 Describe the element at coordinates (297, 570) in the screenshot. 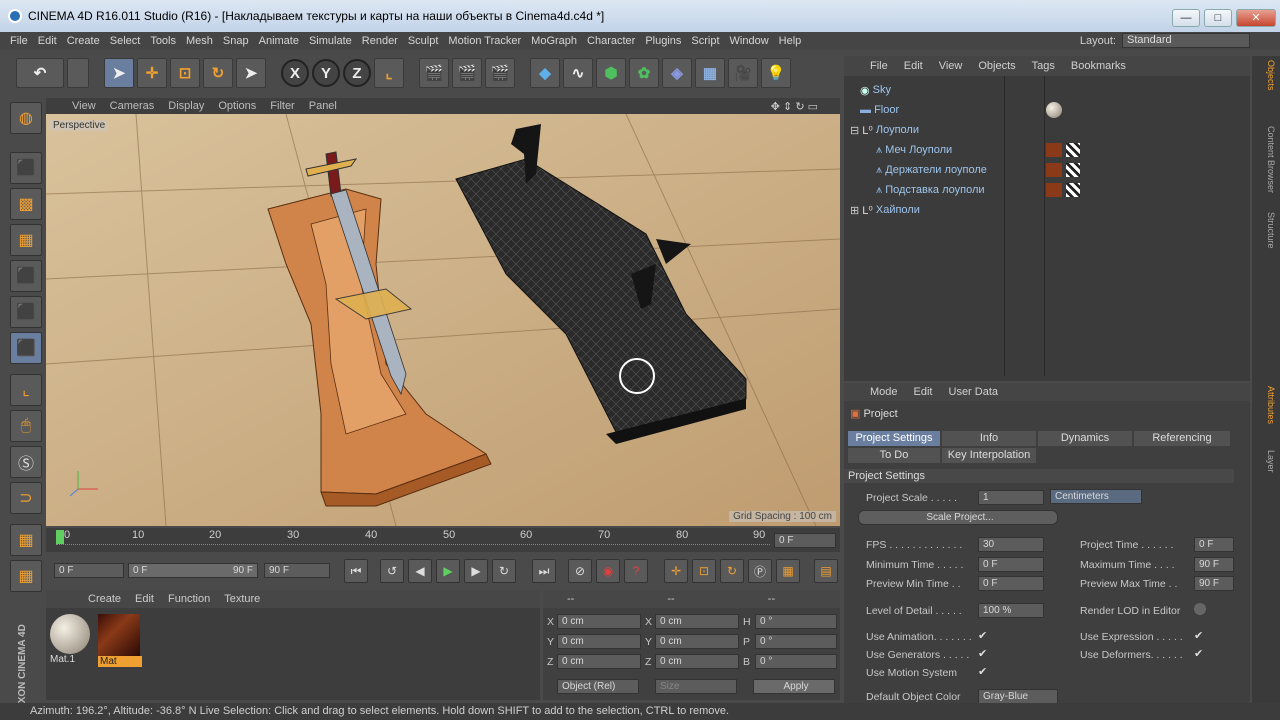

I see `end-frame-field: 90 F` at that location.